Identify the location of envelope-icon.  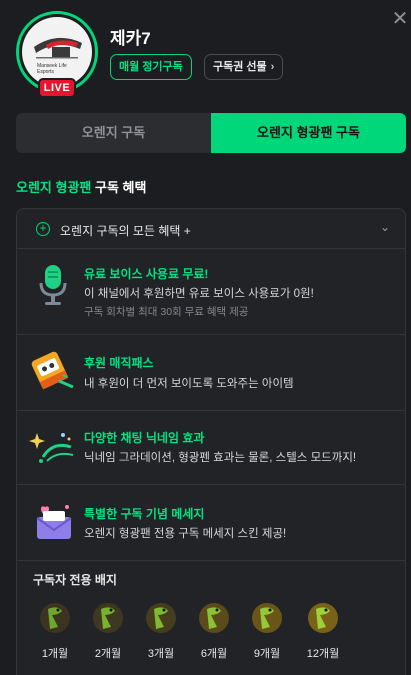
(53, 521).